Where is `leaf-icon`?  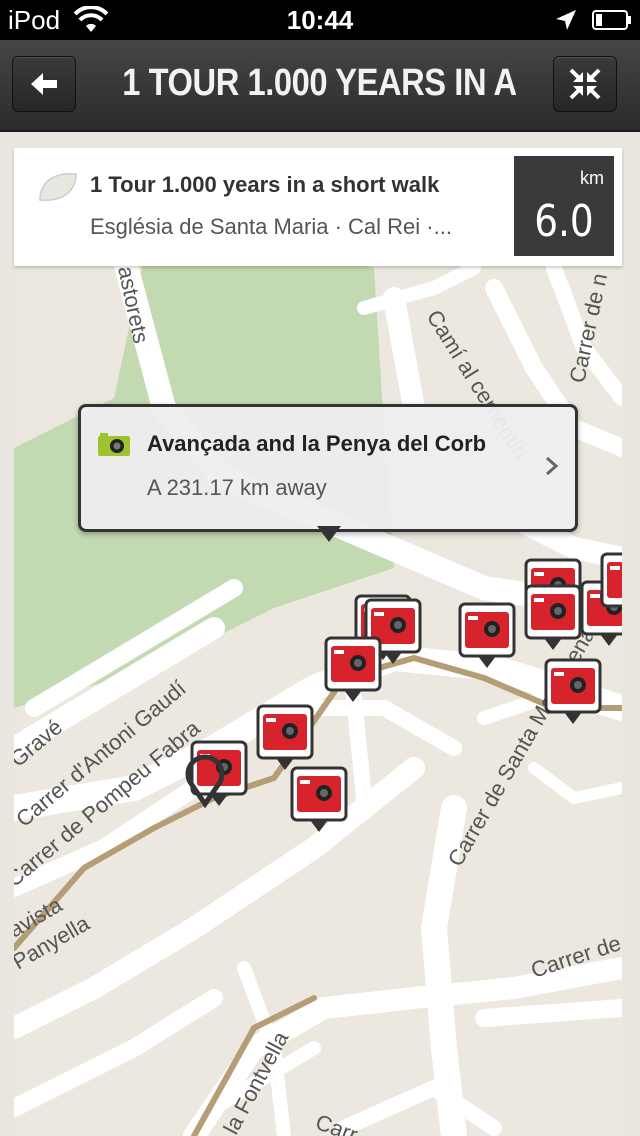
leaf-icon is located at coordinates (58, 187).